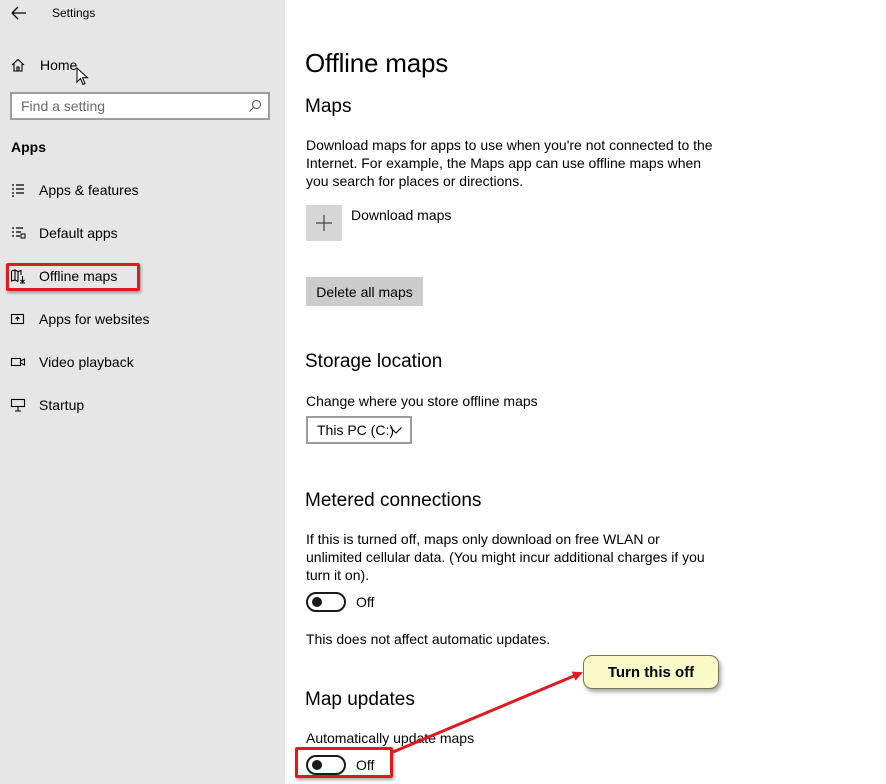 The height and width of the screenshot is (784, 886). Describe the element at coordinates (18, 65) in the screenshot. I see `home-icon` at that location.